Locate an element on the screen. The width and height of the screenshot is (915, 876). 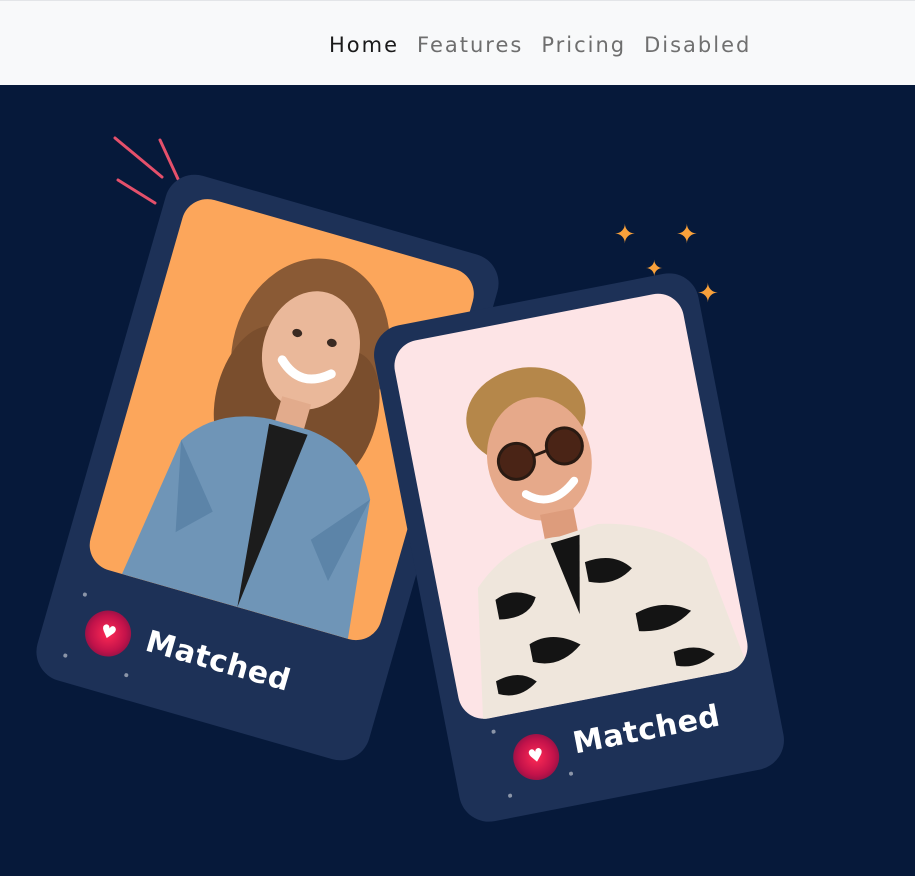
nav-item-pricing: Pricing is located at coordinates (583, 45).